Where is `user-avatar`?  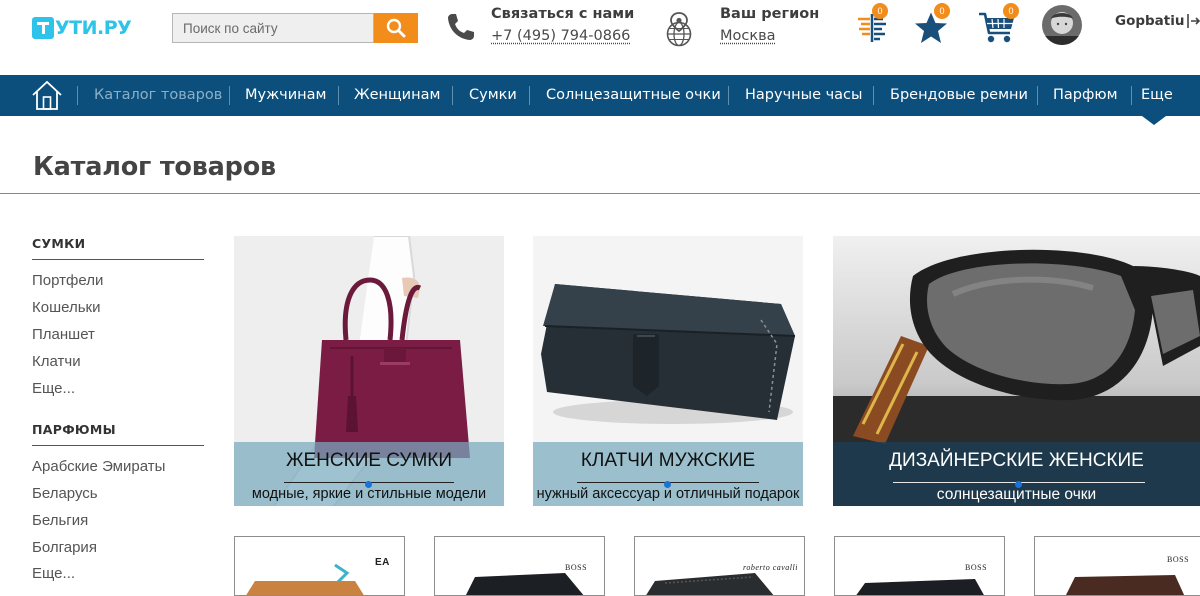
user-avatar is located at coordinates (1062, 25).